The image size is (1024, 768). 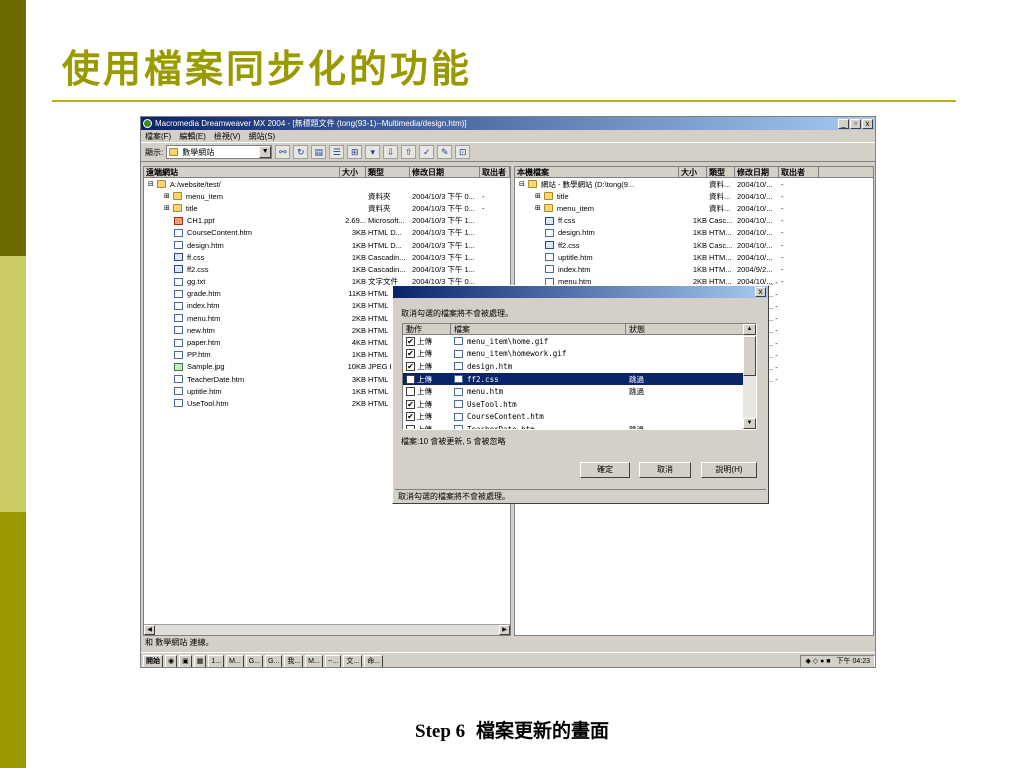 I want to click on scroll-right-icon: ▶, so click(x=504, y=630).